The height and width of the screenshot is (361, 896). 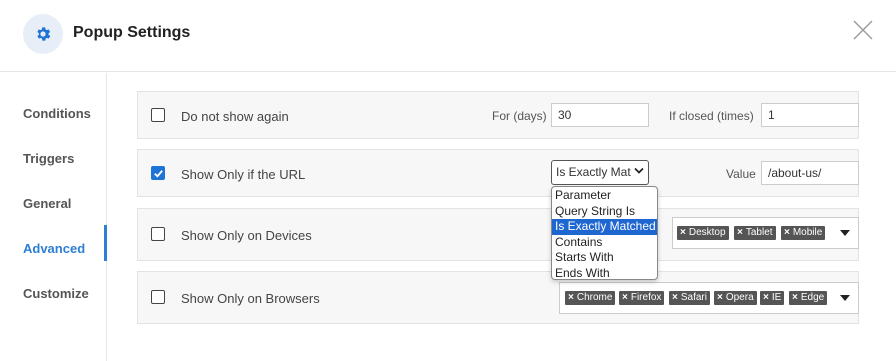 What do you see at coordinates (593, 172) in the screenshot?
I see `url-match-selected-value: Is Exactly Mat` at bounding box center [593, 172].